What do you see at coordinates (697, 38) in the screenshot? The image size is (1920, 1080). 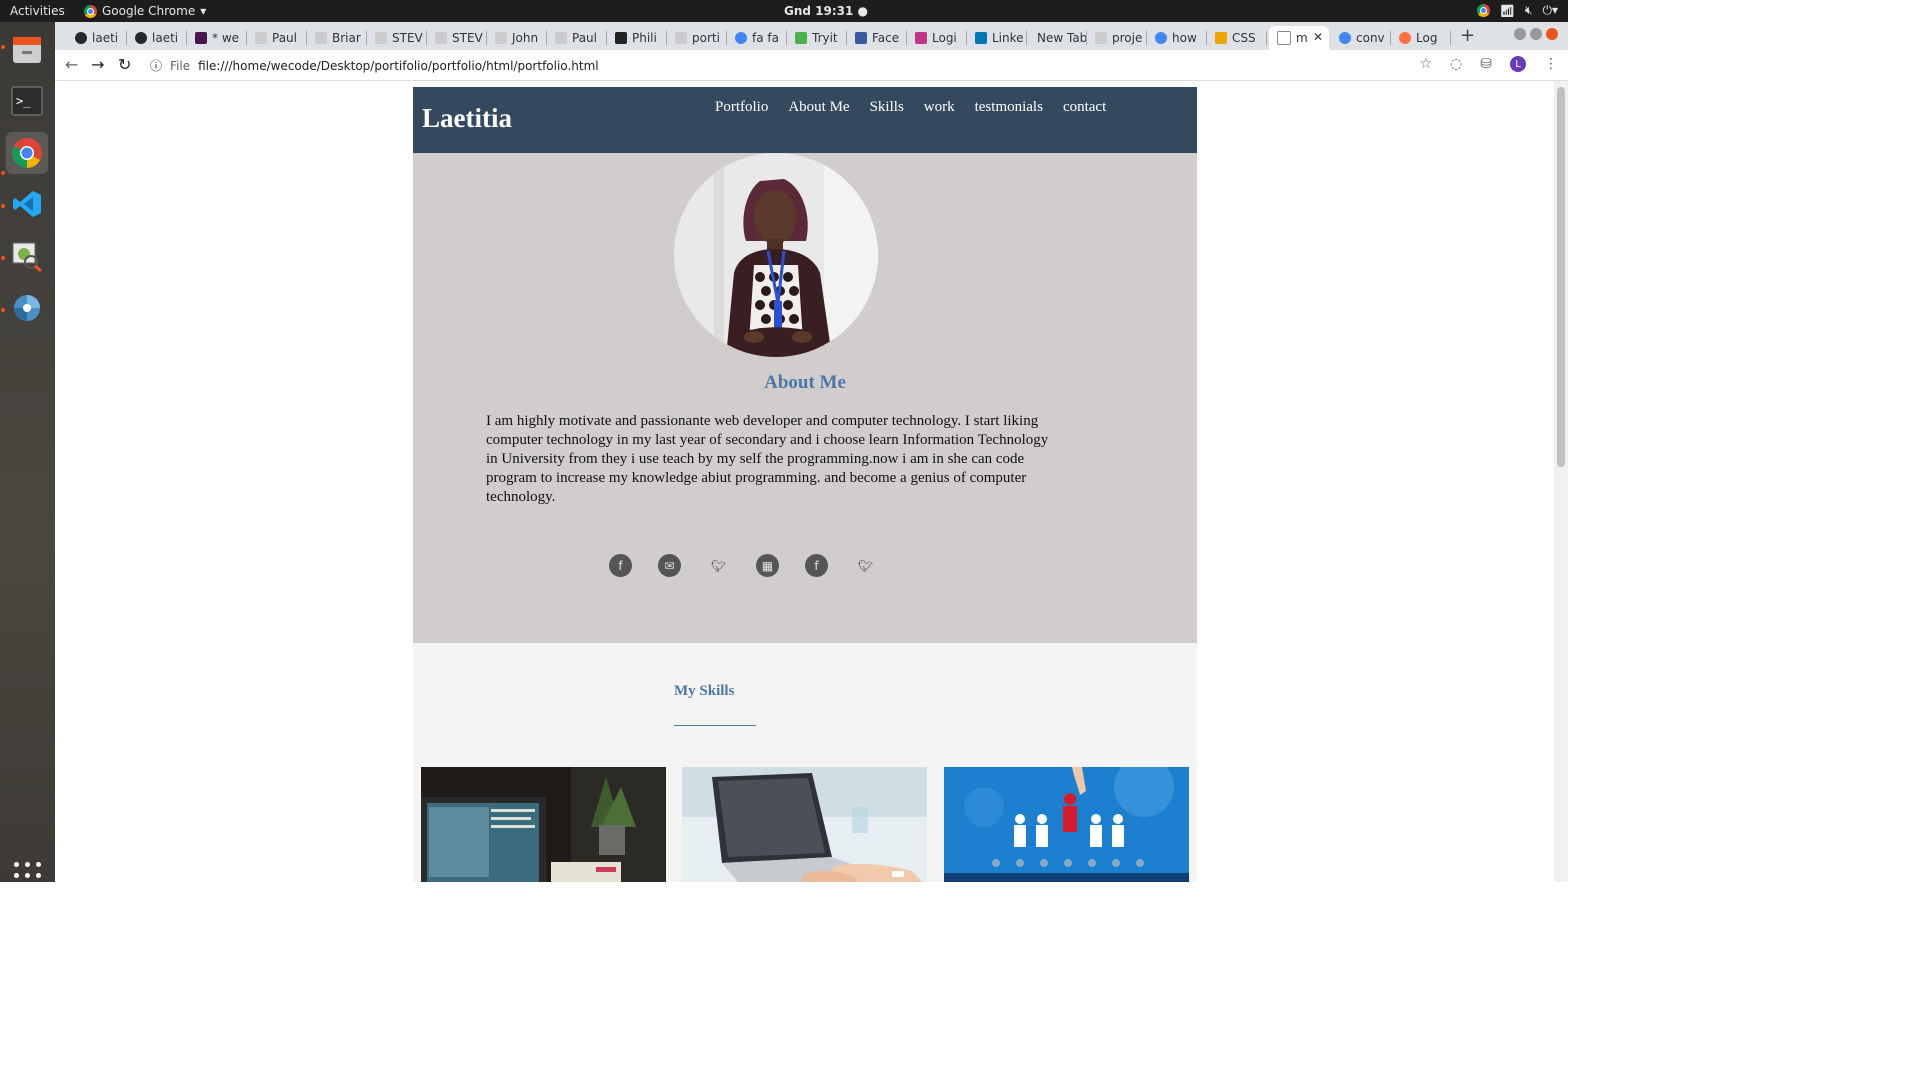 I see `tab: porti` at bounding box center [697, 38].